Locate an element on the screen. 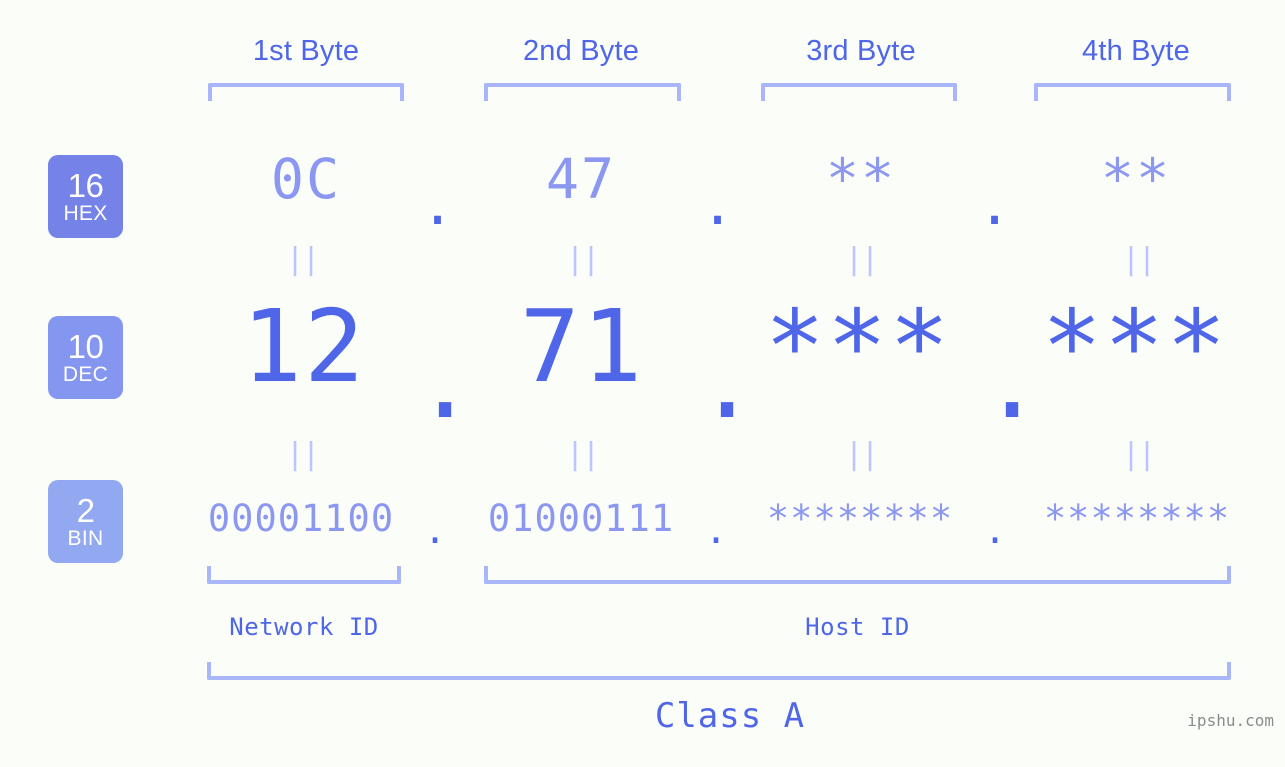 The height and width of the screenshot is (767, 1285). equals-dec-bin-1: || is located at coordinates (303, 454).